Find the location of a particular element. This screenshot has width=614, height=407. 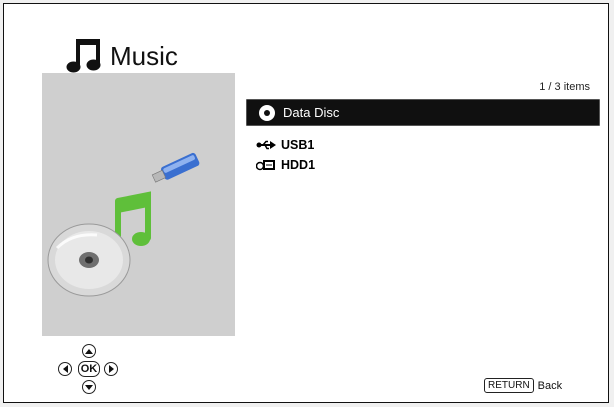

back-label: Back is located at coordinates (550, 385).